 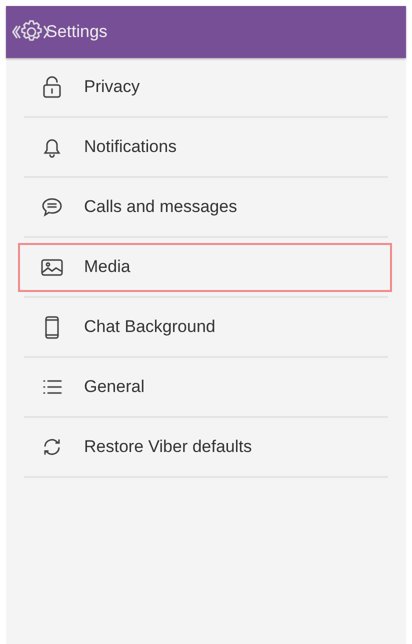 I want to click on settings-item: Privacy, so click(x=205, y=87).